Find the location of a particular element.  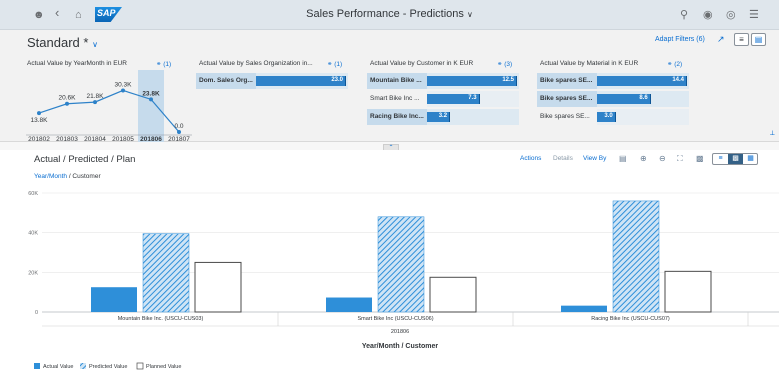

data-label: 0.0 is located at coordinates (178, 126).